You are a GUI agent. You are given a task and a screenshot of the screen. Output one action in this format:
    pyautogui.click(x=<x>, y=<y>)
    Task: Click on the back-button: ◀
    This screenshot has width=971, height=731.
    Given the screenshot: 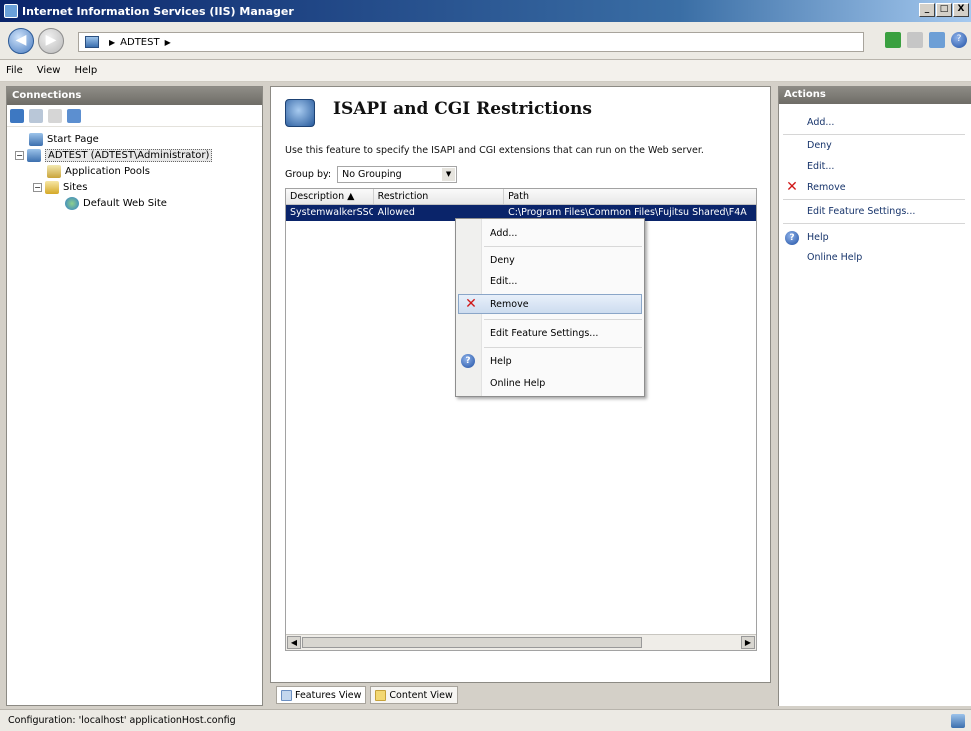 What is the action you would take?
    pyautogui.click(x=21, y=41)
    